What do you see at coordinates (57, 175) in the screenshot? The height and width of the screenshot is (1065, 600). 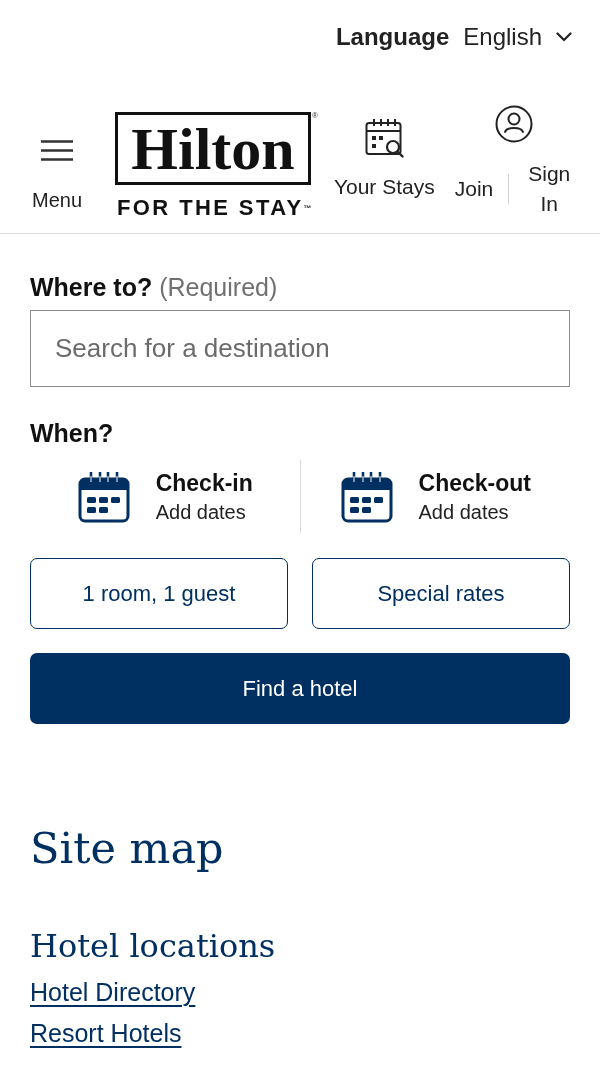 I see `menu-button: Menu` at bounding box center [57, 175].